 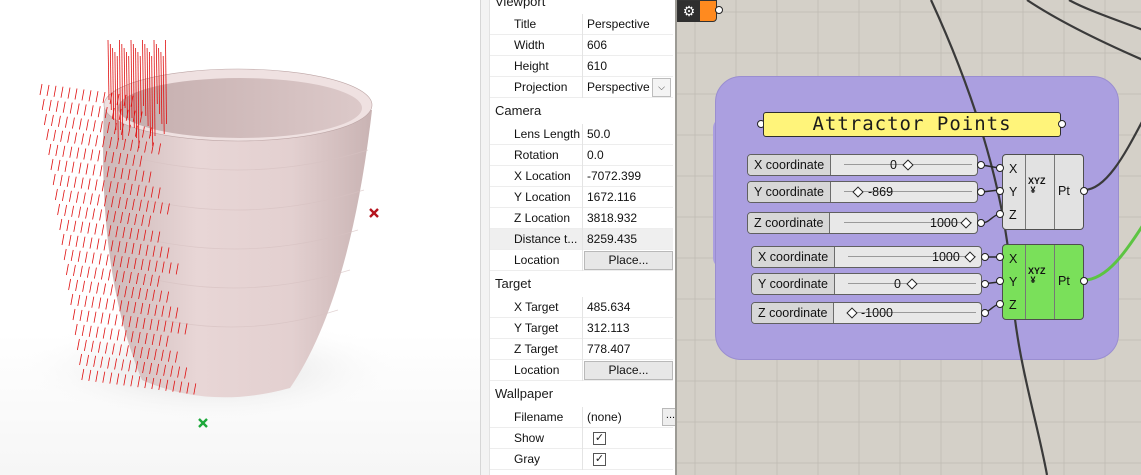 I want to click on prop-value: -7072.399, so click(x=614, y=176).